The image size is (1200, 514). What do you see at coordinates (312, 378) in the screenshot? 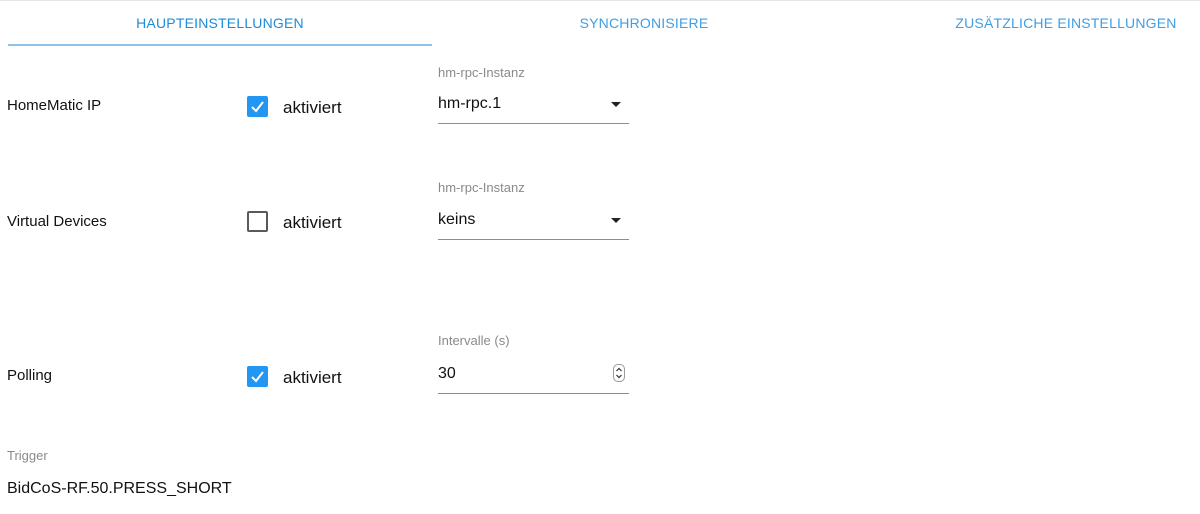
I see `polling-checkbox-label: aktiviert` at bounding box center [312, 378].